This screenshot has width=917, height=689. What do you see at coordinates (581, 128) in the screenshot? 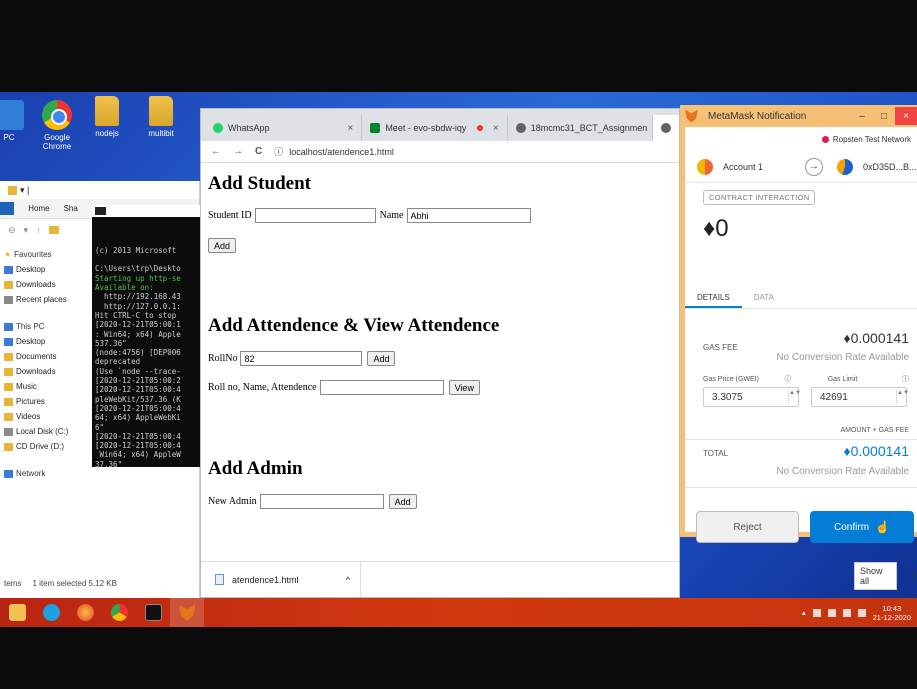
I see `tab-assignment: 18mcmc31_BCT_Assignmen ×` at bounding box center [581, 128].